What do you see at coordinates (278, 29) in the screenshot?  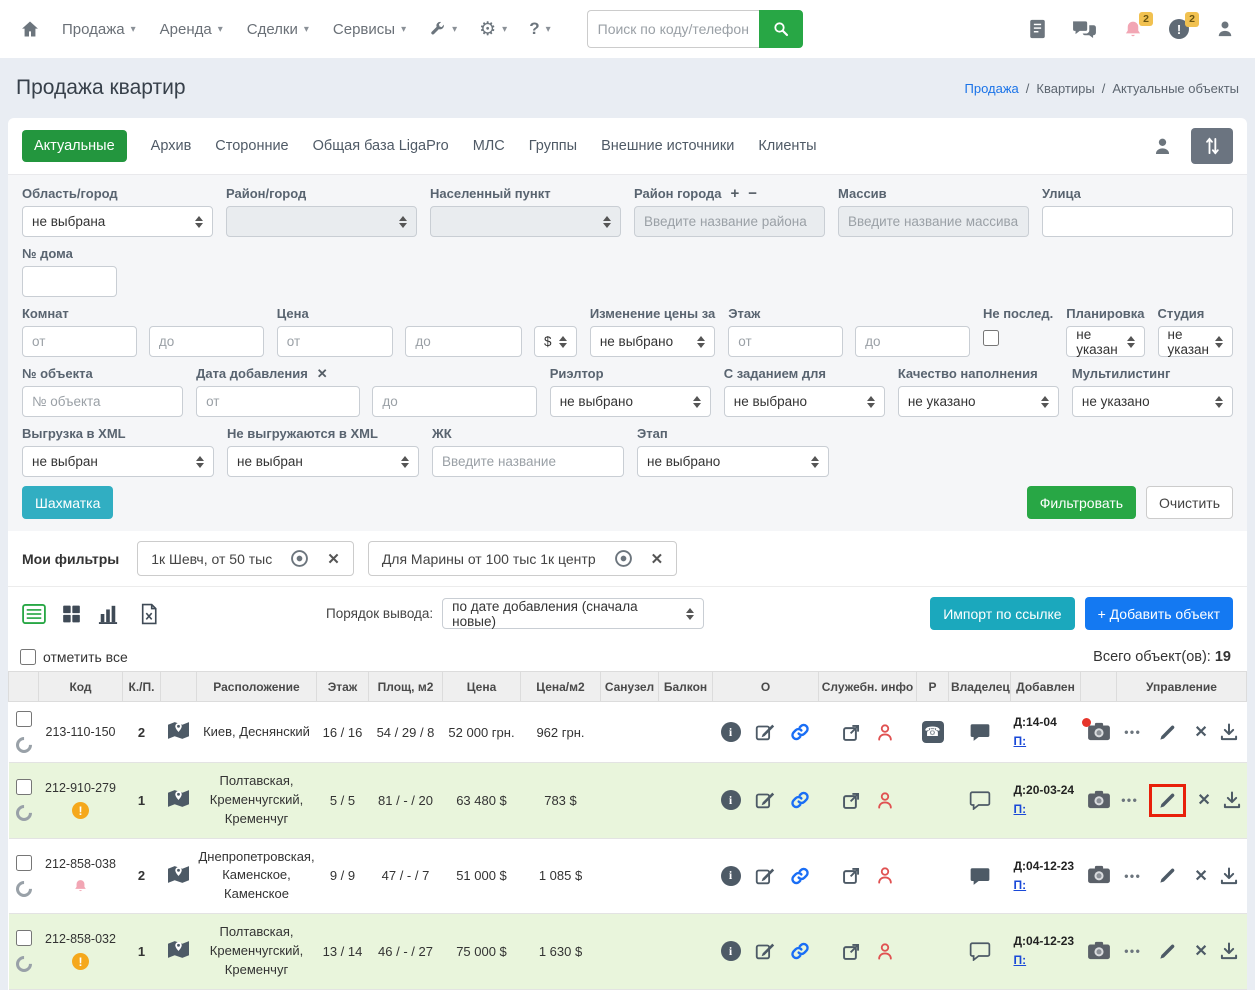 I see `nav-menu-item: Сделки ▾` at bounding box center [278, 29].